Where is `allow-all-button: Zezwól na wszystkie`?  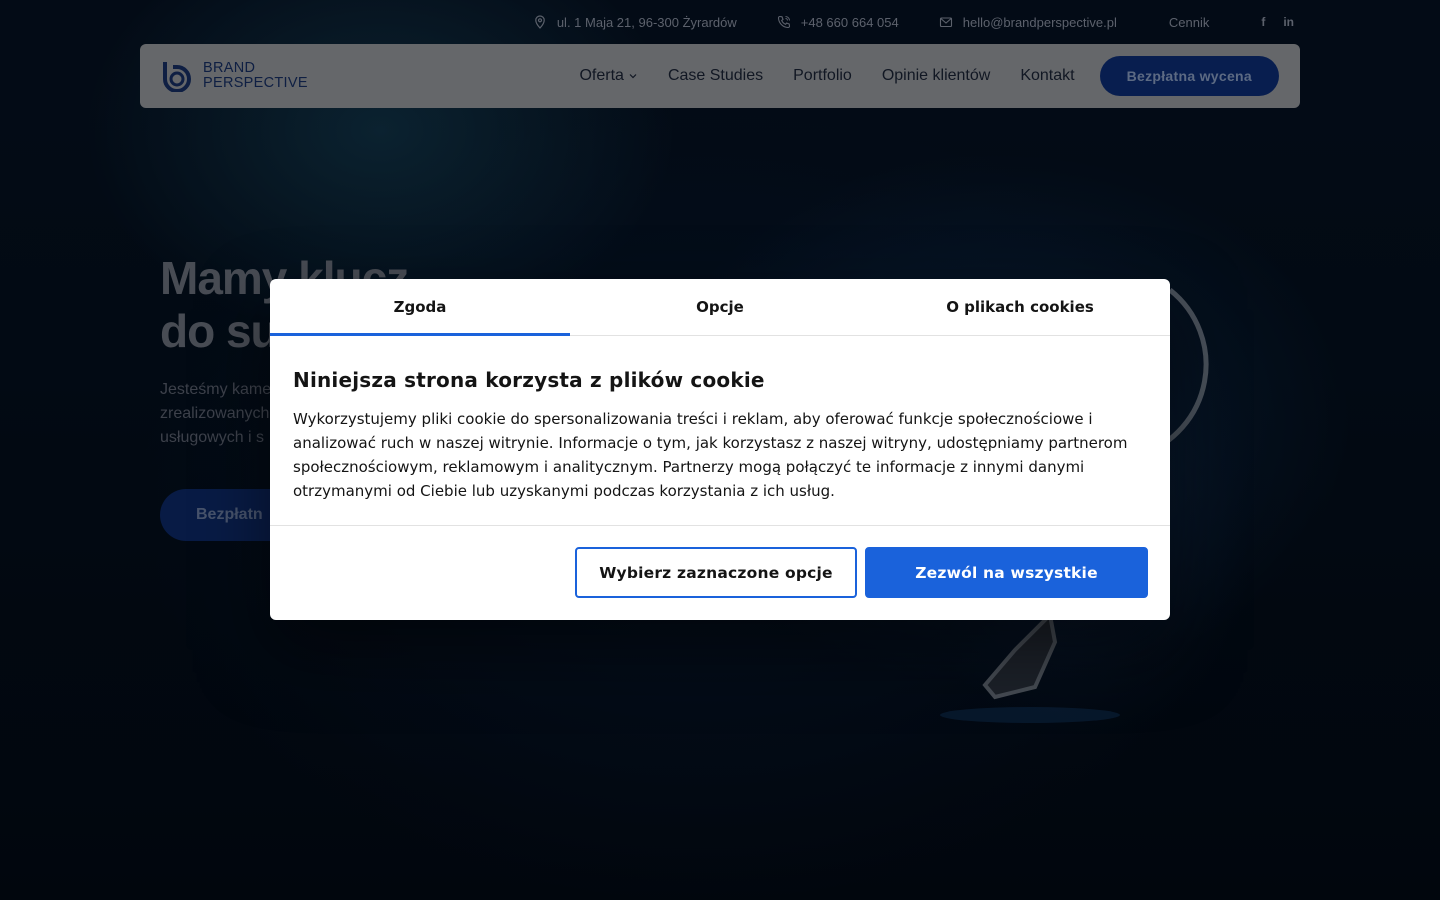 allow-all-button: Zezwól na wszystkie is located at coordinates (1006, 572).